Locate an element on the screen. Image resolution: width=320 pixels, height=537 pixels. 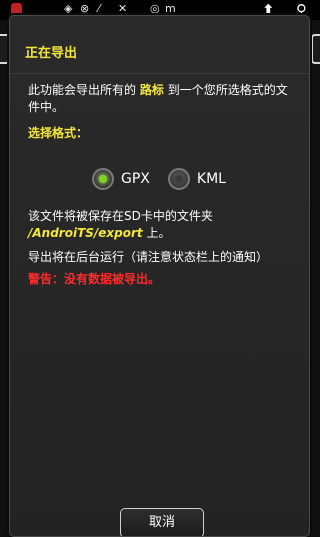
radio-label-gpx: GPX is located at coordinates (135, 179).